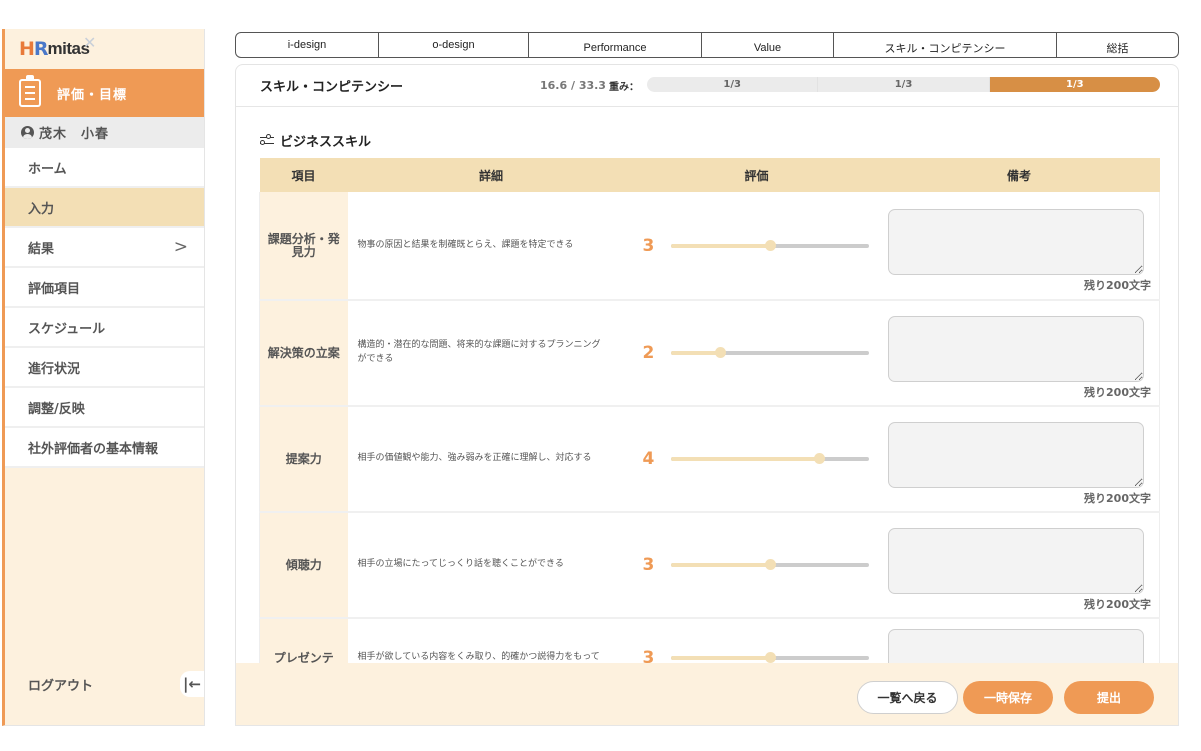  I want to click on table-row: 課題分析・発見力 物事の原因と結果を制確既とらえ、課題を特定できる 3 残り200文字, so click(709, 246).